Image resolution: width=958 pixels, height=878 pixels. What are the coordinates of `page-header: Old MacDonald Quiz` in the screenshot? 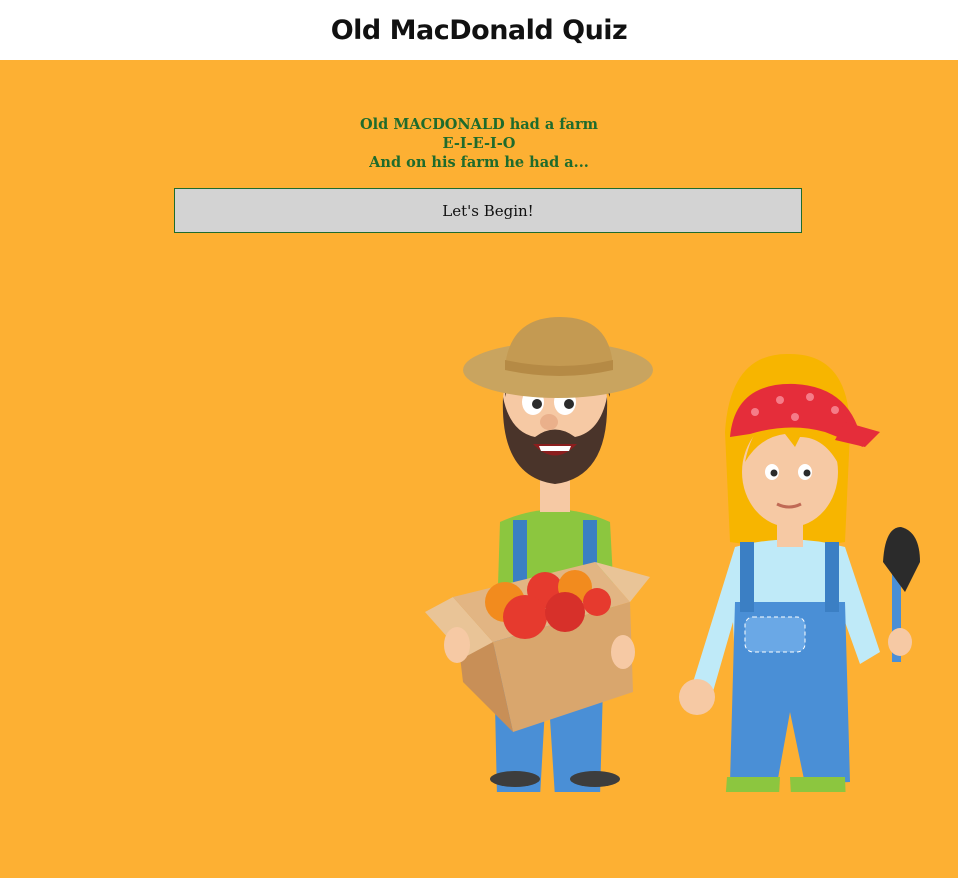 It's located at (479, 30).